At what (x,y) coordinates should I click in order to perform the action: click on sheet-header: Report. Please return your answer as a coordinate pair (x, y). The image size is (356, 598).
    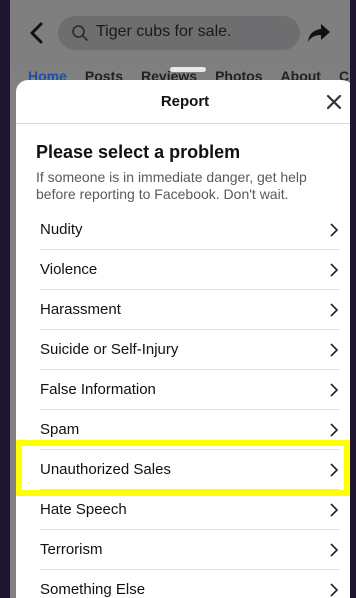
    Looking at the image, I should click on (183, 102).